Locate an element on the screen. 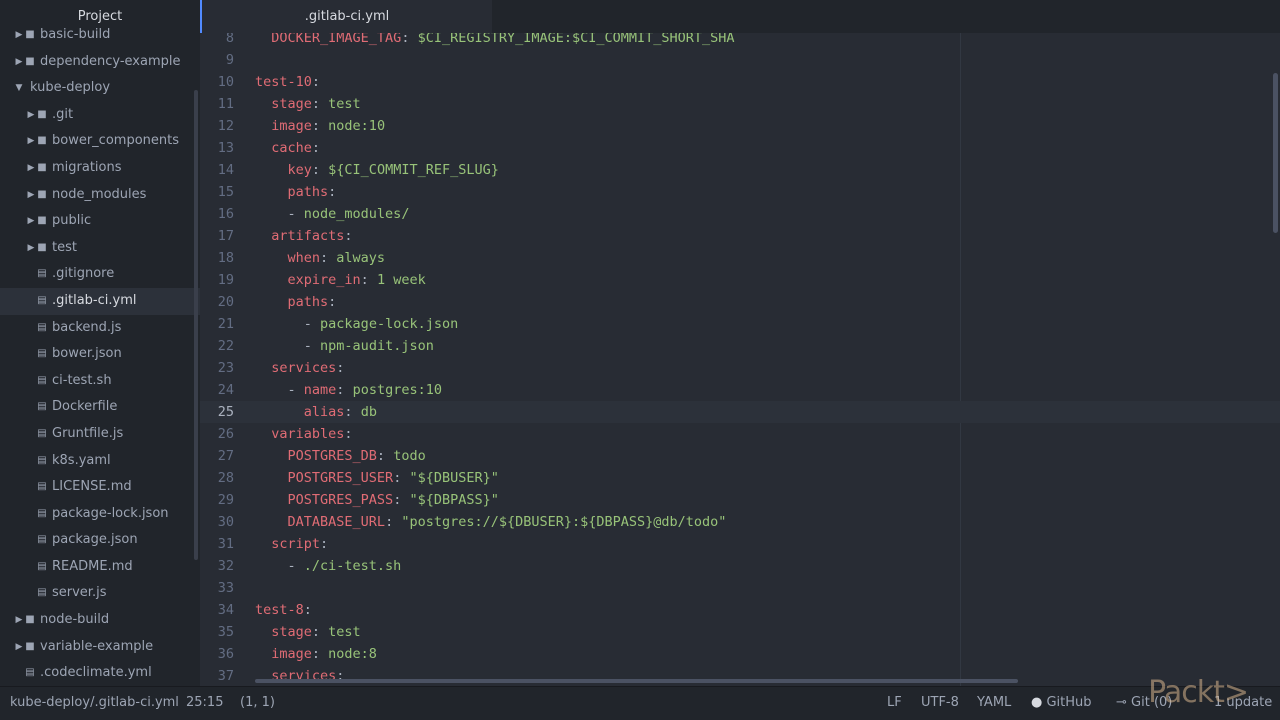 Image resolution: width=1280 pixels, height=720 pixels. code-line: 13 cache: is located at coordinates (740, 148).